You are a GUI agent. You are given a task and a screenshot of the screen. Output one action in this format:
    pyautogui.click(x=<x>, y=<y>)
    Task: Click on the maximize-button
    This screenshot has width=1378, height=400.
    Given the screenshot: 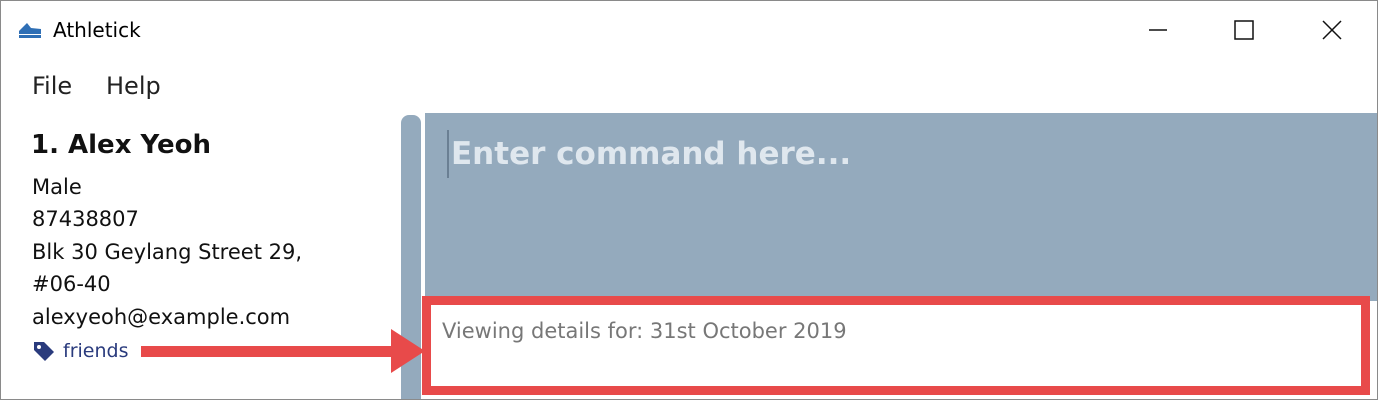 What is the action you would take?
    pyautogui.click(x=1244, y=30)
    